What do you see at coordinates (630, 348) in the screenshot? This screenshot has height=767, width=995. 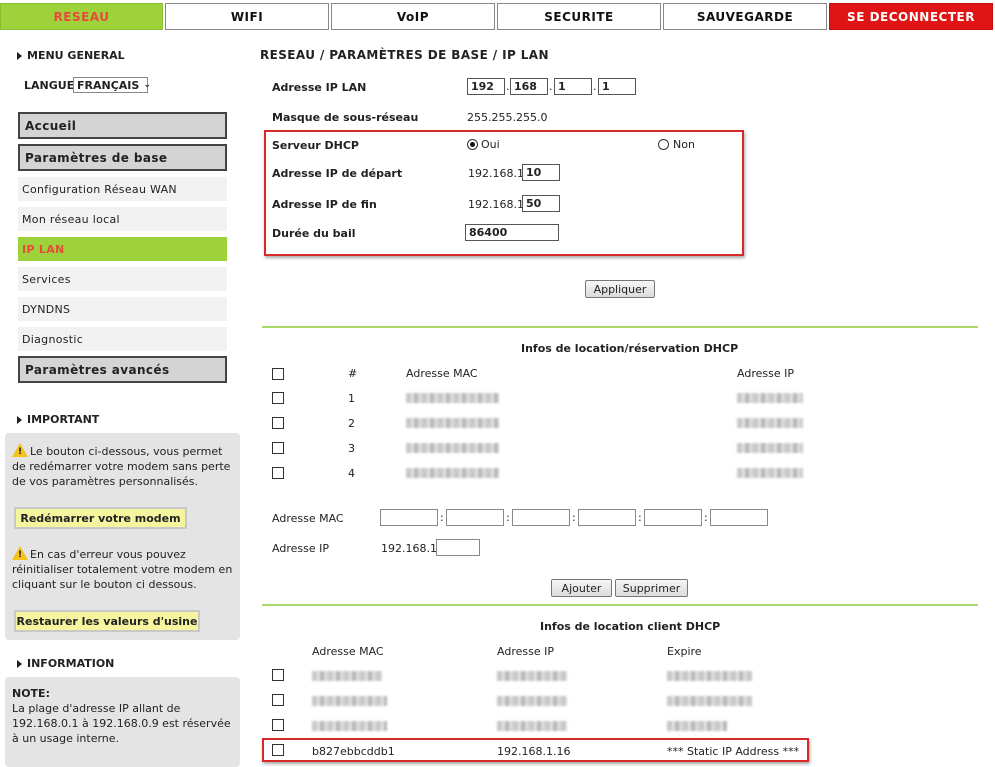 I see `reservation-title: Infos de location/réservation DHCP` at bounding box center [630, 348].